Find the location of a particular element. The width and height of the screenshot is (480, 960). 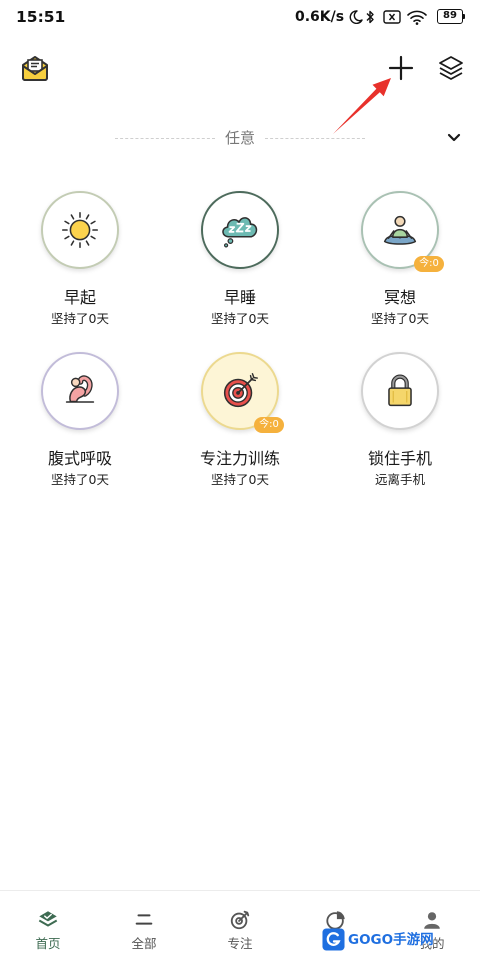

sun-icon is located at coordinates (80, 230).